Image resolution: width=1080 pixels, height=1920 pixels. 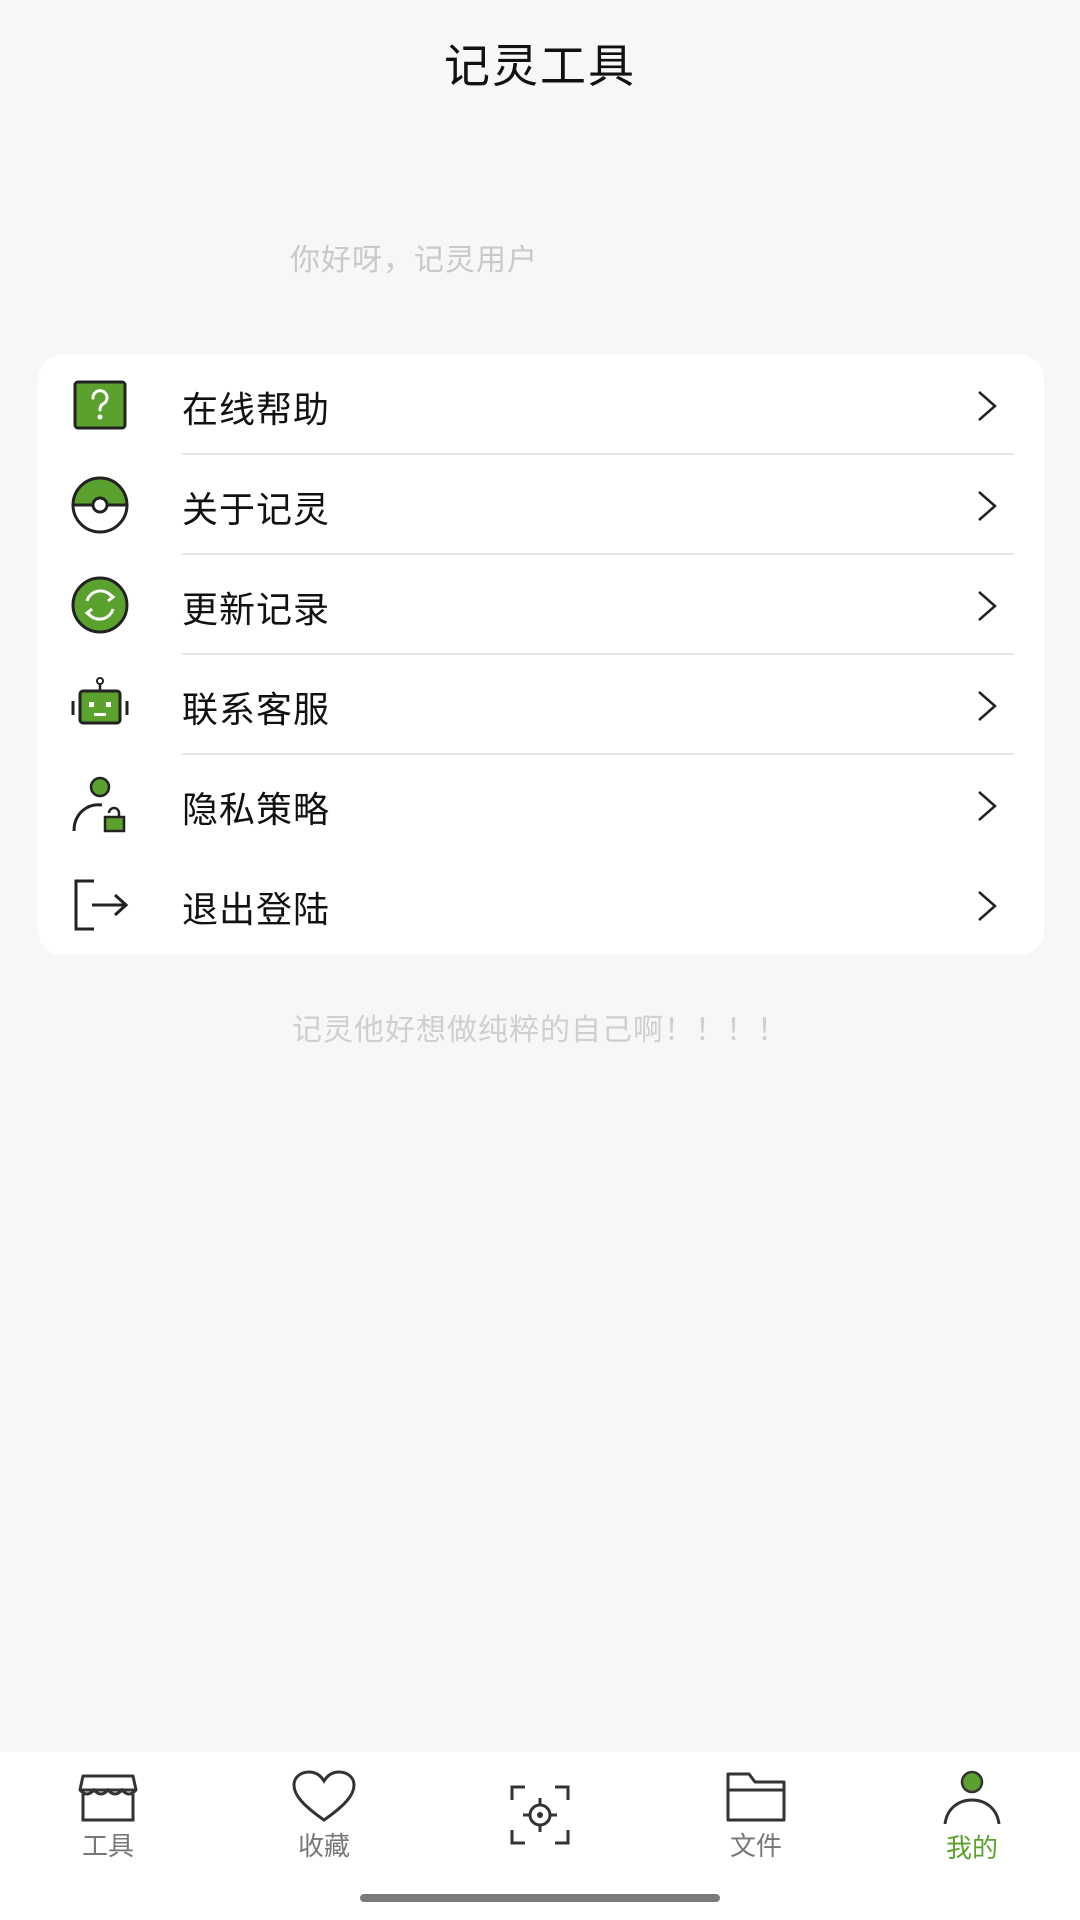 What do you see at coordinates (324, 1825) in the screenshot?
I see `tab-favorites: 收藏` at bounding box center [324, 1825].